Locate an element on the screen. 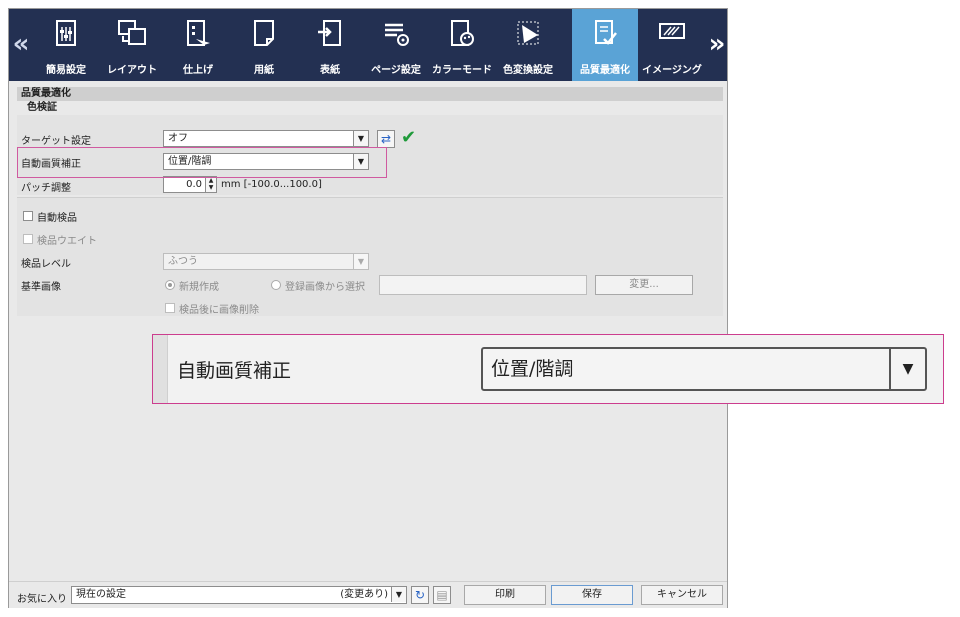 Image resolution: width=960 pixels, height=617 pixels. tab-cover: 表紙 is located at coordinates (330, 45).